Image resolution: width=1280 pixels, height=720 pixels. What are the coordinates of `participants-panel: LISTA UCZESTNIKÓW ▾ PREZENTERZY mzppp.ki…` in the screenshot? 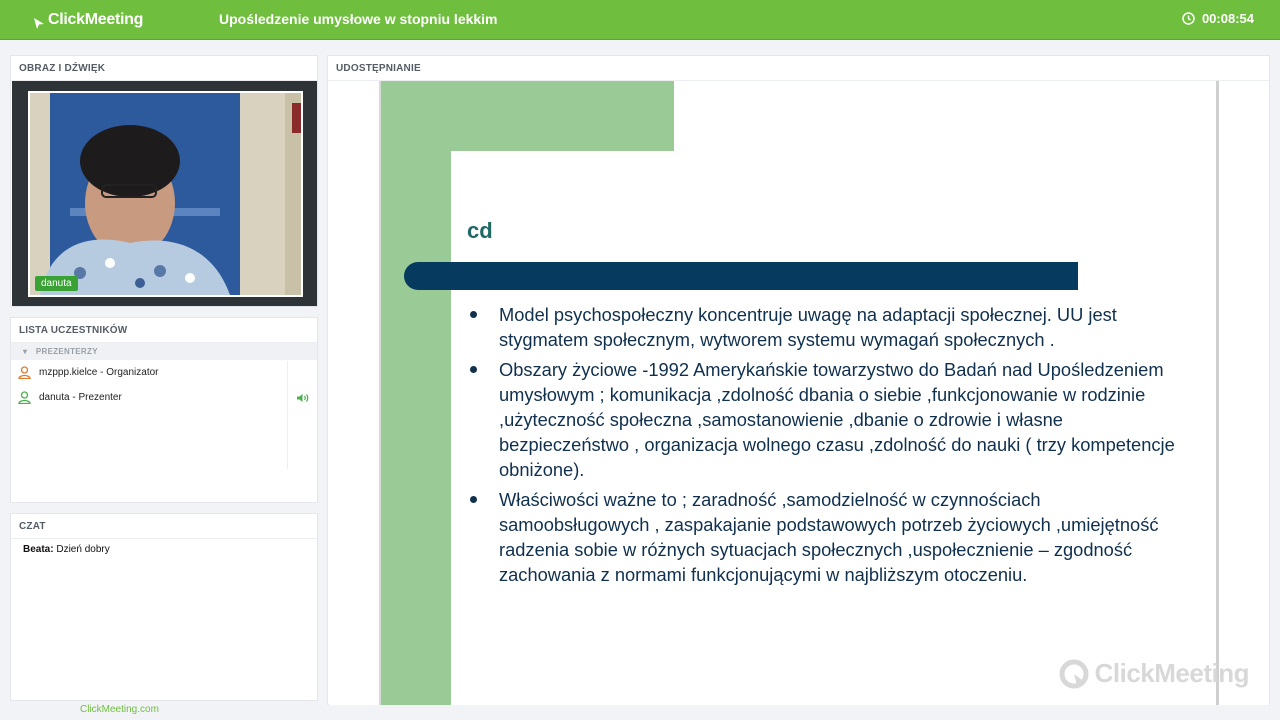 It's located at (164, 410).